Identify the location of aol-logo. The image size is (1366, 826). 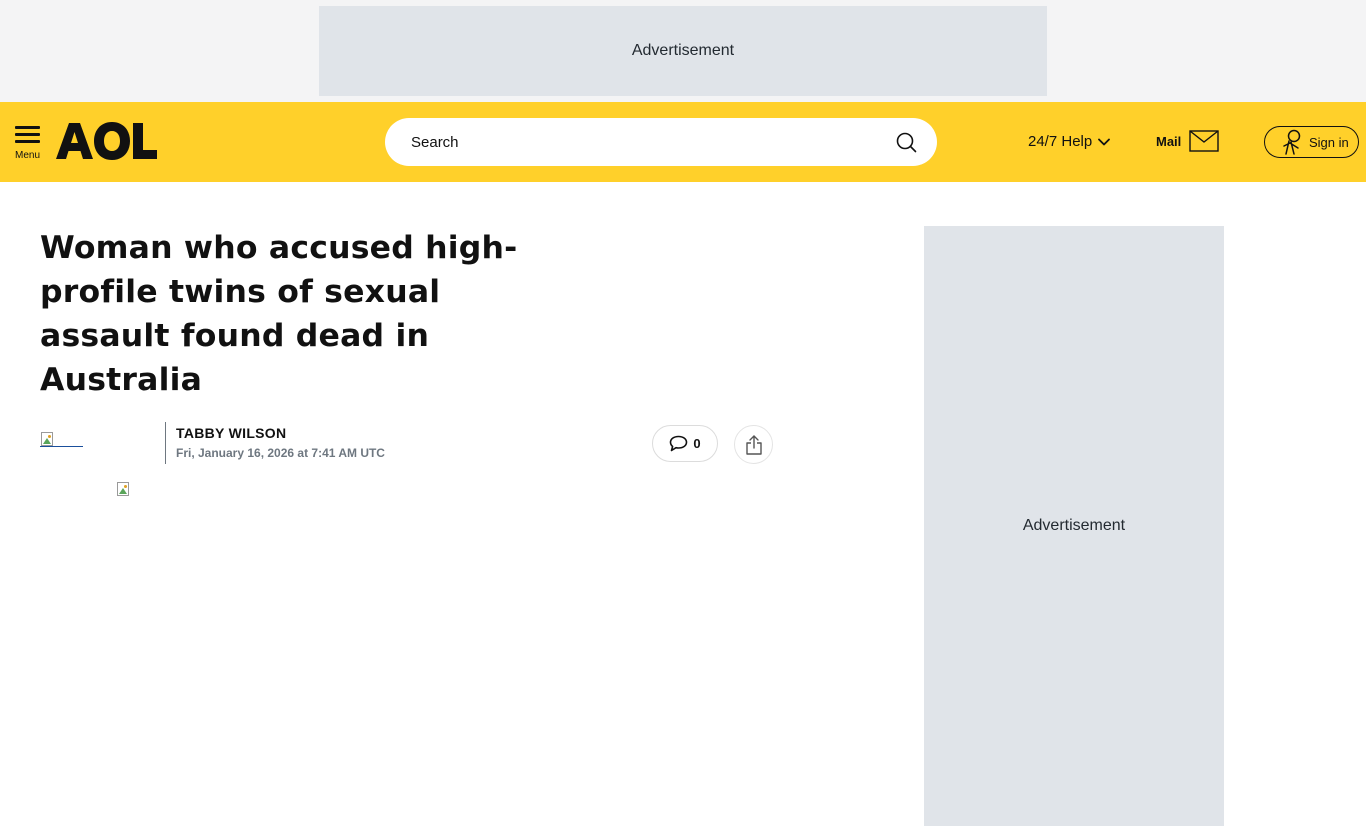
(107, 143).